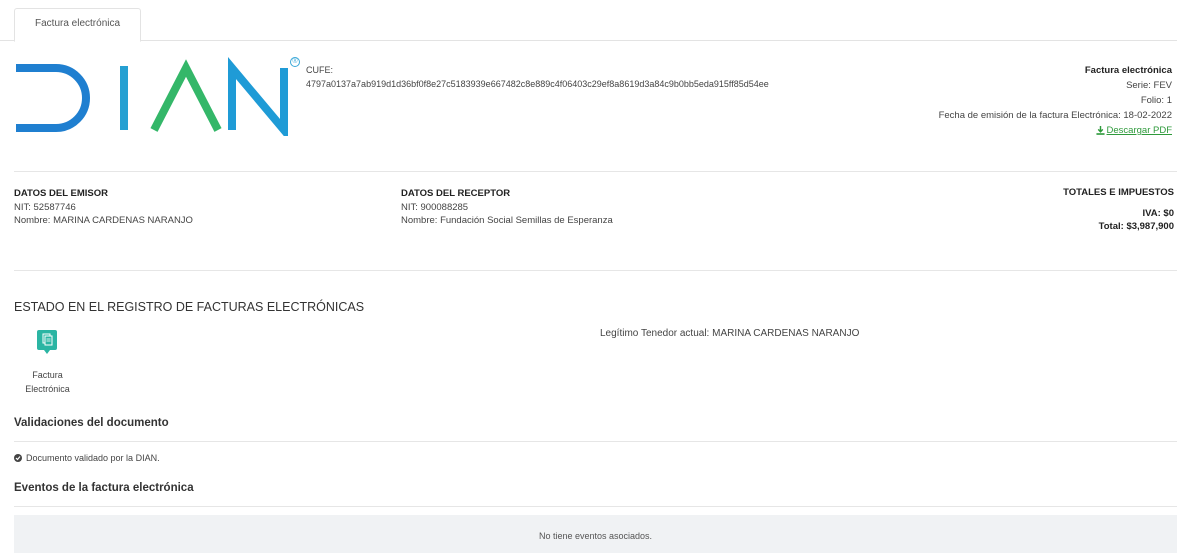 This screenshot has height=553, width=1177. What do you see at coordinates (1149, 85) in the screenshot?
I see `invoice-serie: Serie: FEV` at bounding box center [1149, 85].